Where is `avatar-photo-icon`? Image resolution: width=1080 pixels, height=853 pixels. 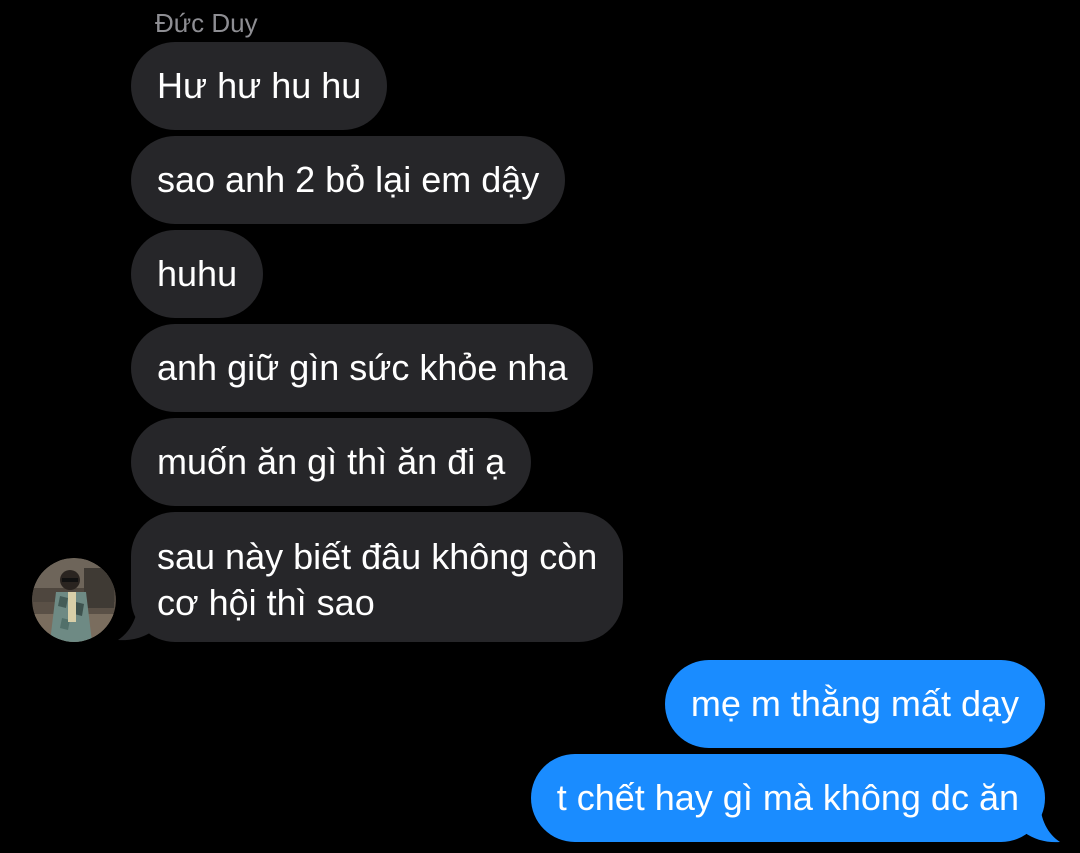
avatar-photo-icon is located at coordinates (74, 600).